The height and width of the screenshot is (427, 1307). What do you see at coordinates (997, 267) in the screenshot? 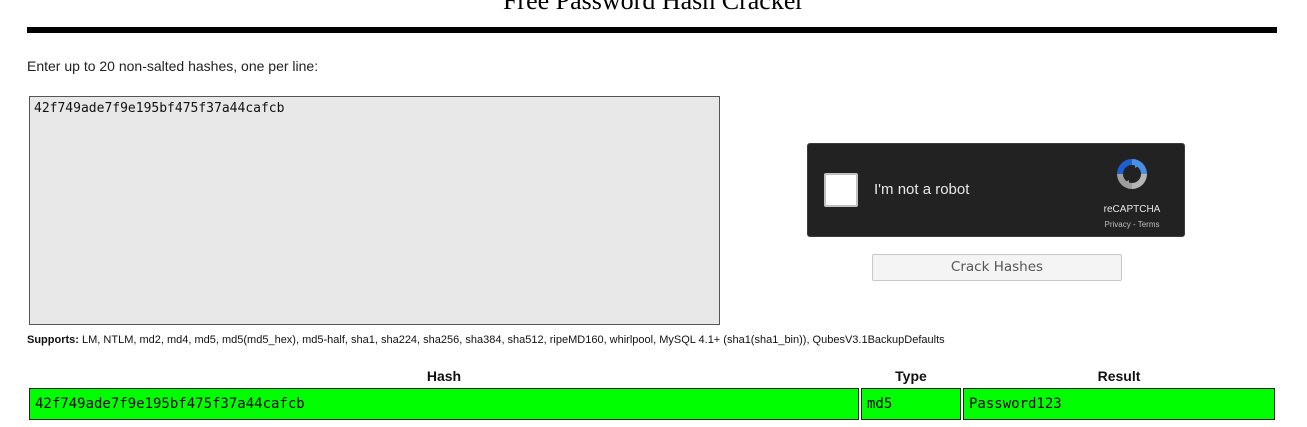
I see `crack-hashes-button: Crack Hashes` at bounding box center [997, 267].